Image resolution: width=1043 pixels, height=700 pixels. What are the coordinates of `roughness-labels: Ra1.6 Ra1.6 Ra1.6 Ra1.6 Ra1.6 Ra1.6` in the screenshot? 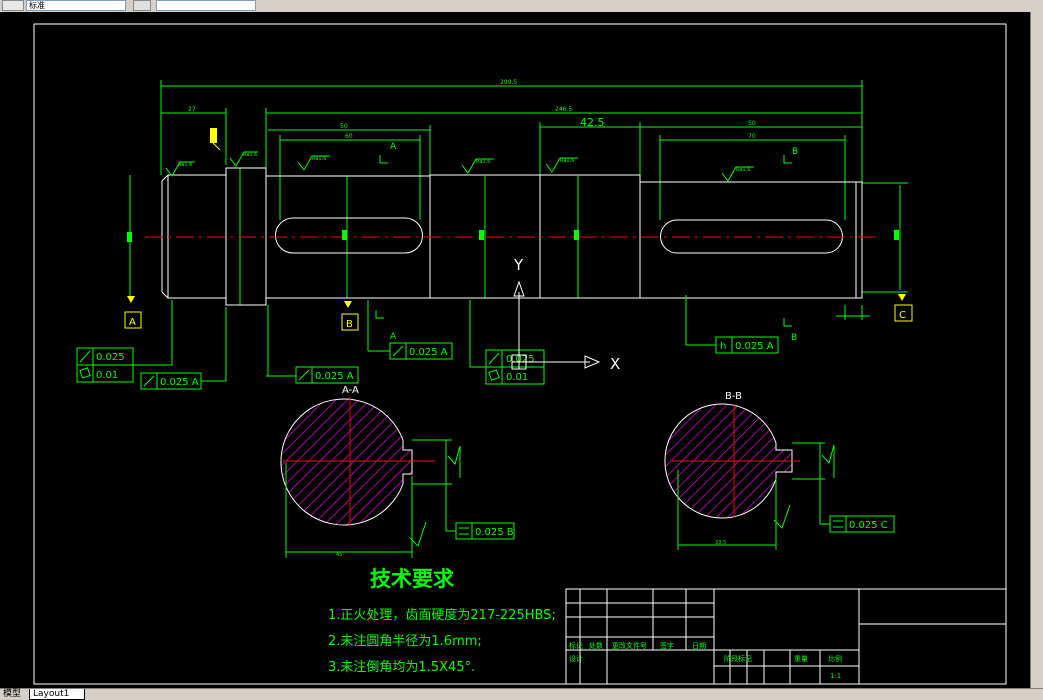 It's located at (464, 162).